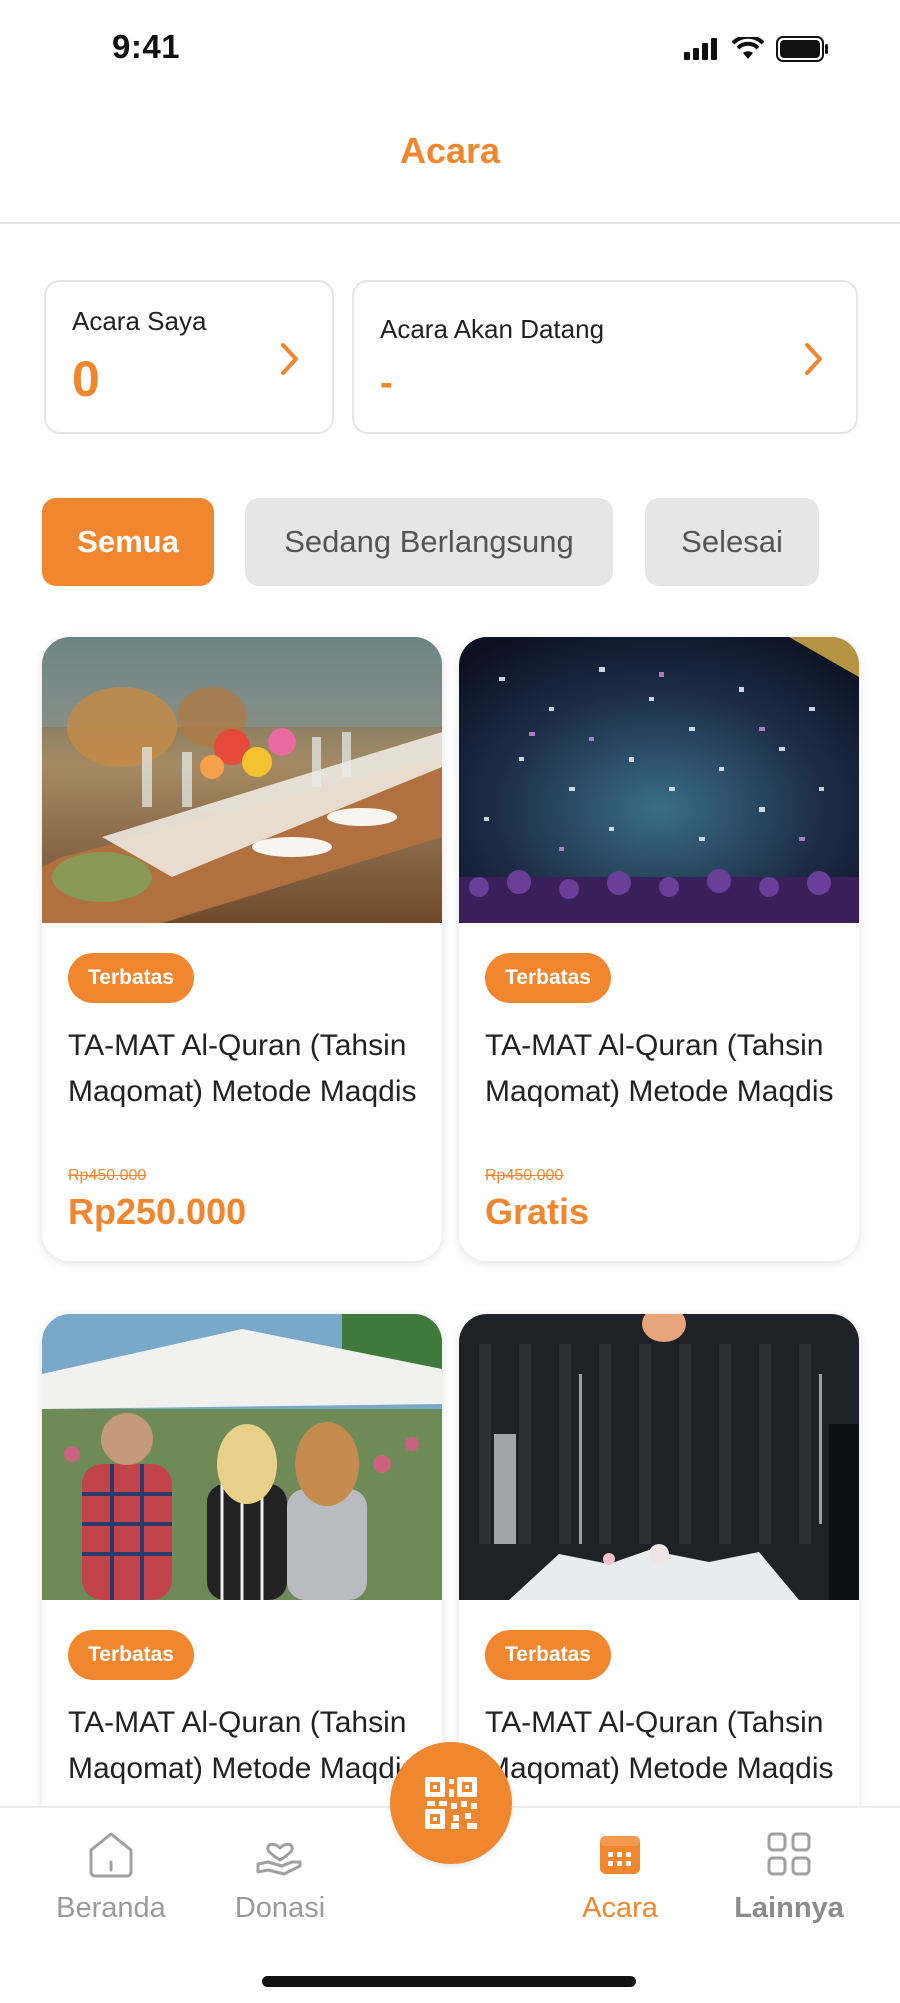  Describe the element at coordinates (700, 49) in the screenshot. I see `signal-icon` at that location.